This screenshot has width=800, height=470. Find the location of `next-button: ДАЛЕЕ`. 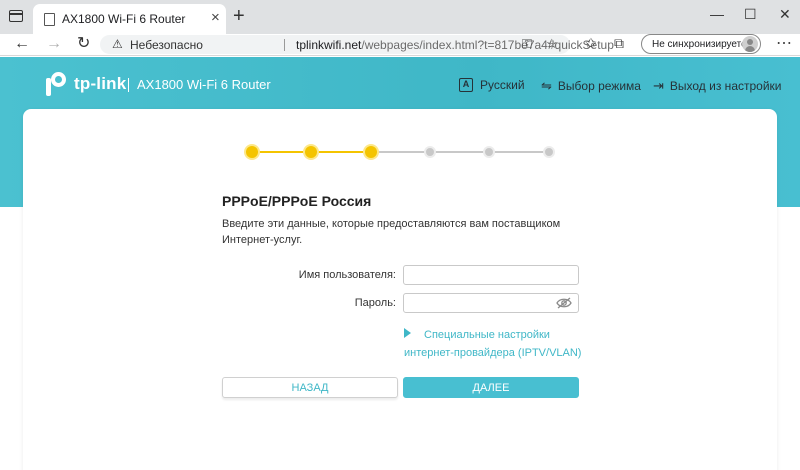

next-button: ДАЛЕЕ is located at coordinates (491, 387).